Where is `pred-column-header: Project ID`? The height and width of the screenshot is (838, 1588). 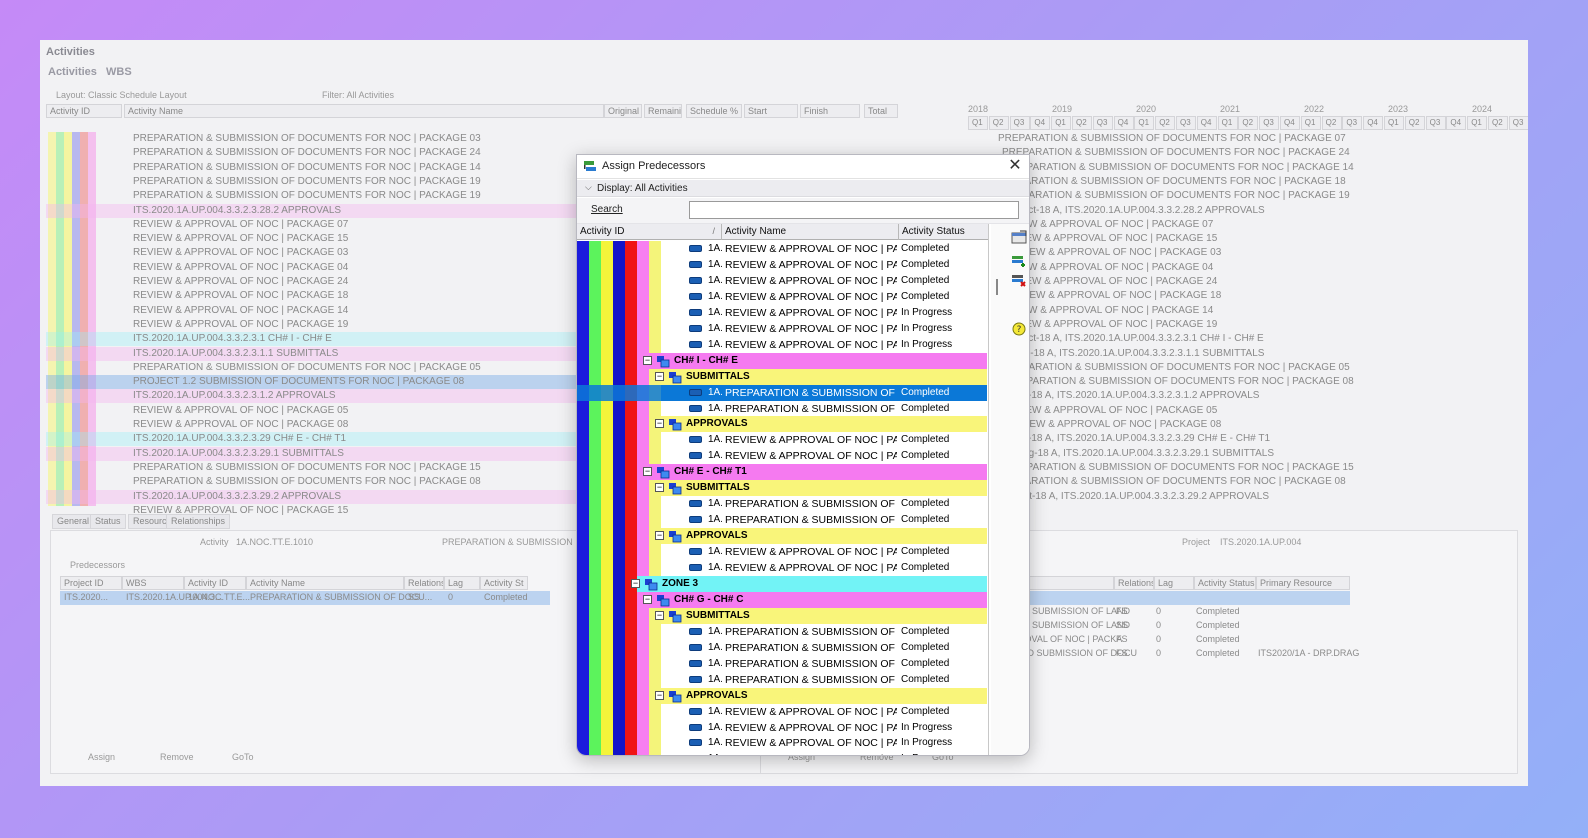
pred-column-header: Project ID is located at coordinates (91, 583).